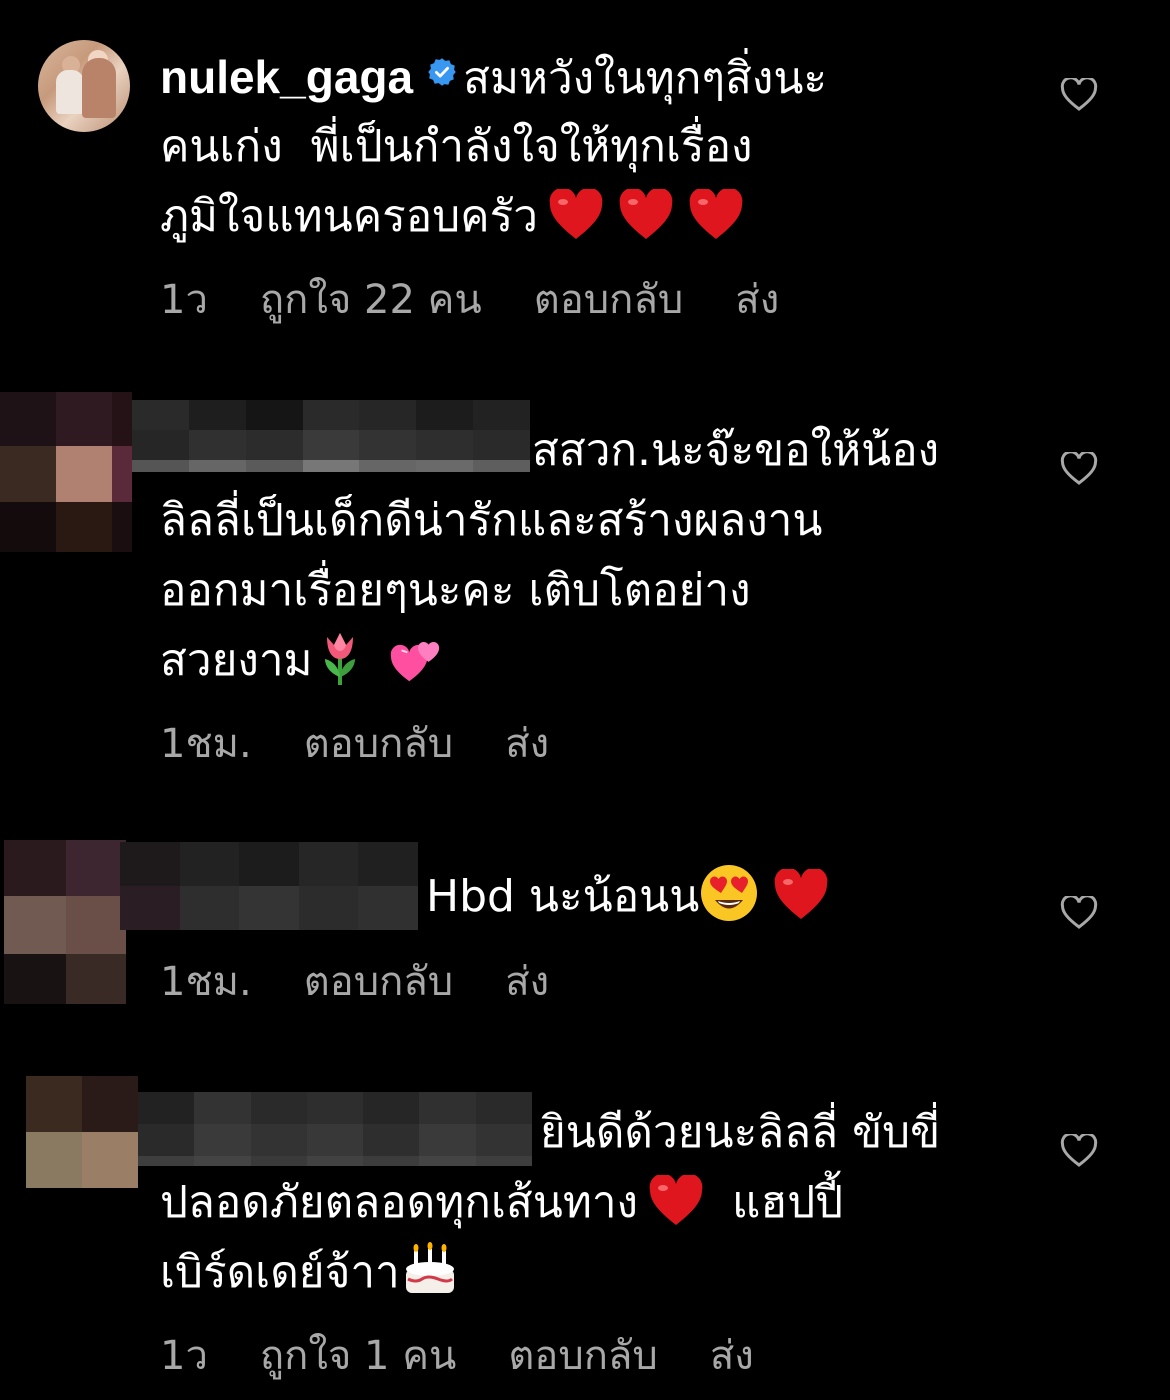  I want to click on comment-meta: 1ว ถูกใจ 1 คน ตอบกลับ ส่ง, so click(483, 1356).